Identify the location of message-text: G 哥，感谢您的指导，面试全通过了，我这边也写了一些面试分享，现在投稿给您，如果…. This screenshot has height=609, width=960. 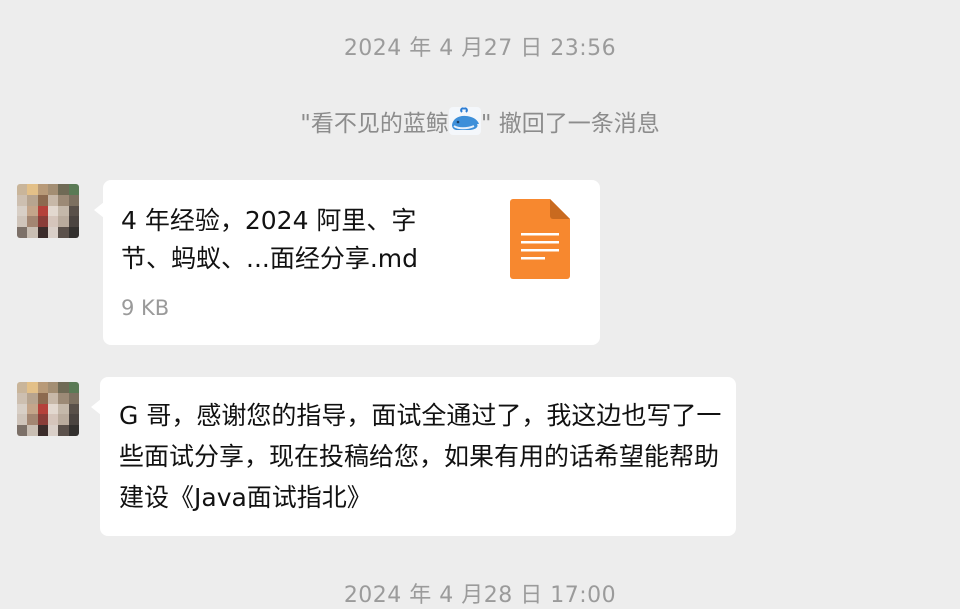
(420, 456).